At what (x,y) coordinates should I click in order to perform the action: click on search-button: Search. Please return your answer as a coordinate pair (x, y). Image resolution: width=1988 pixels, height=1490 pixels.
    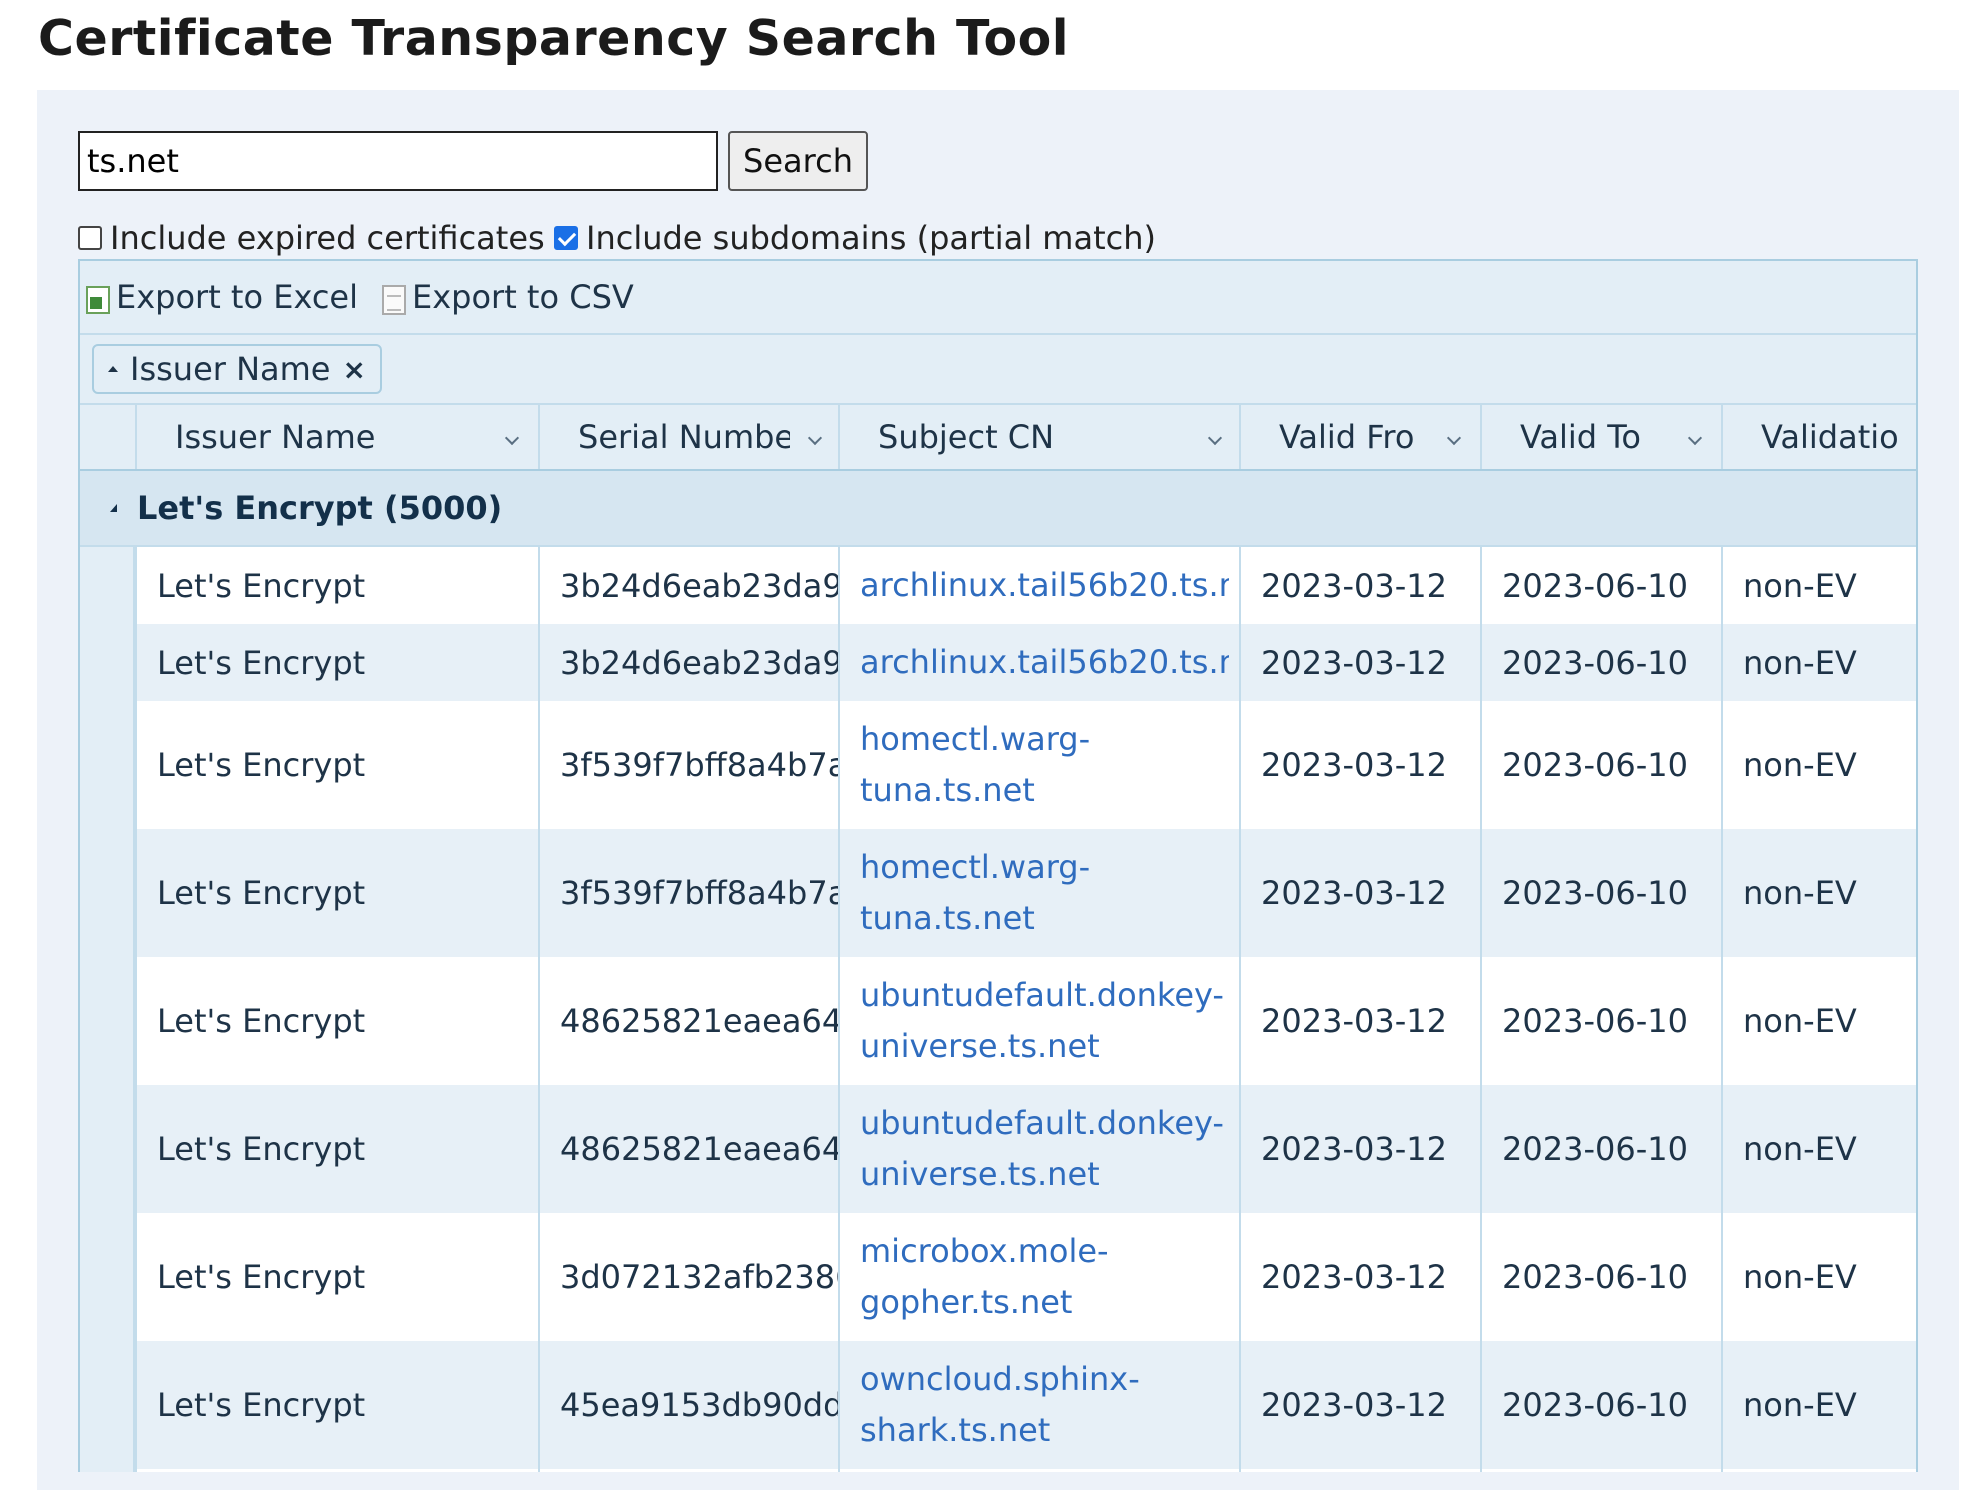
    Looking at the image, I should click on (798, 161).